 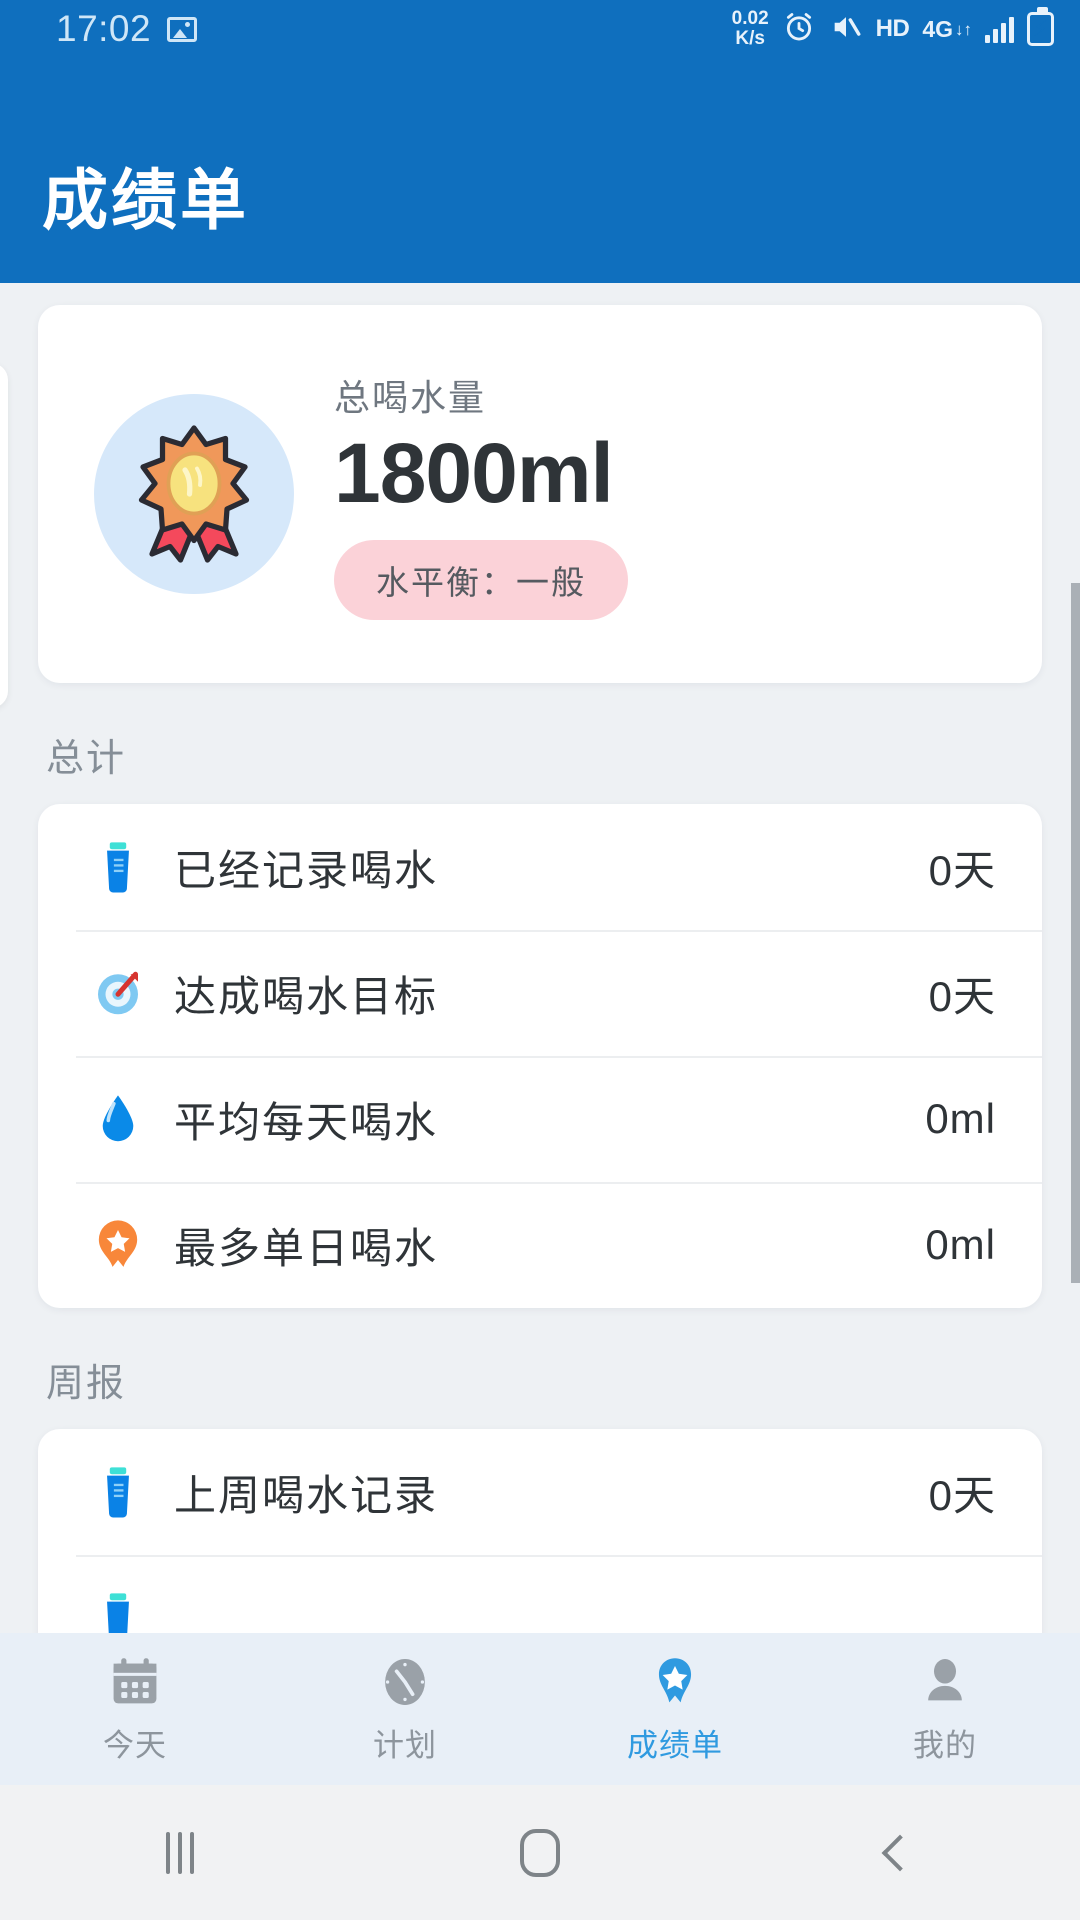 I want to click on offscreen-card-edge, so click(x=4, y=535).